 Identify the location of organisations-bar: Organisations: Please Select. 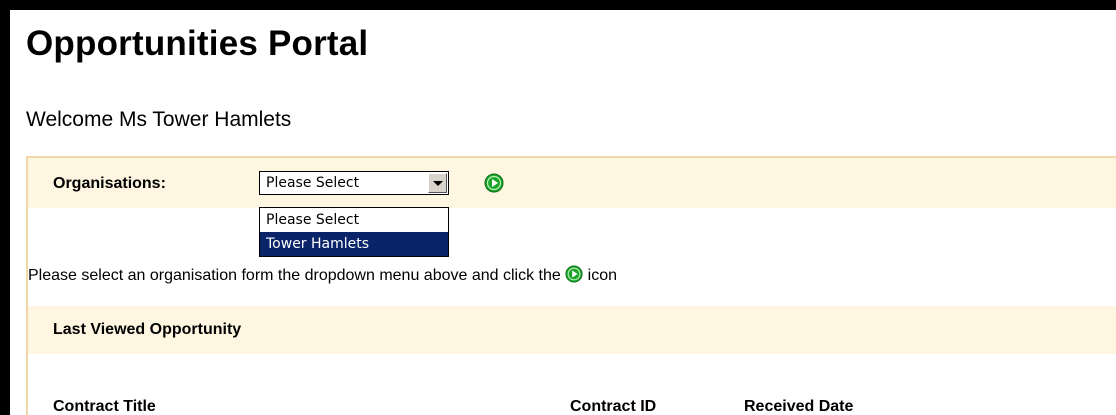
(572, 183).